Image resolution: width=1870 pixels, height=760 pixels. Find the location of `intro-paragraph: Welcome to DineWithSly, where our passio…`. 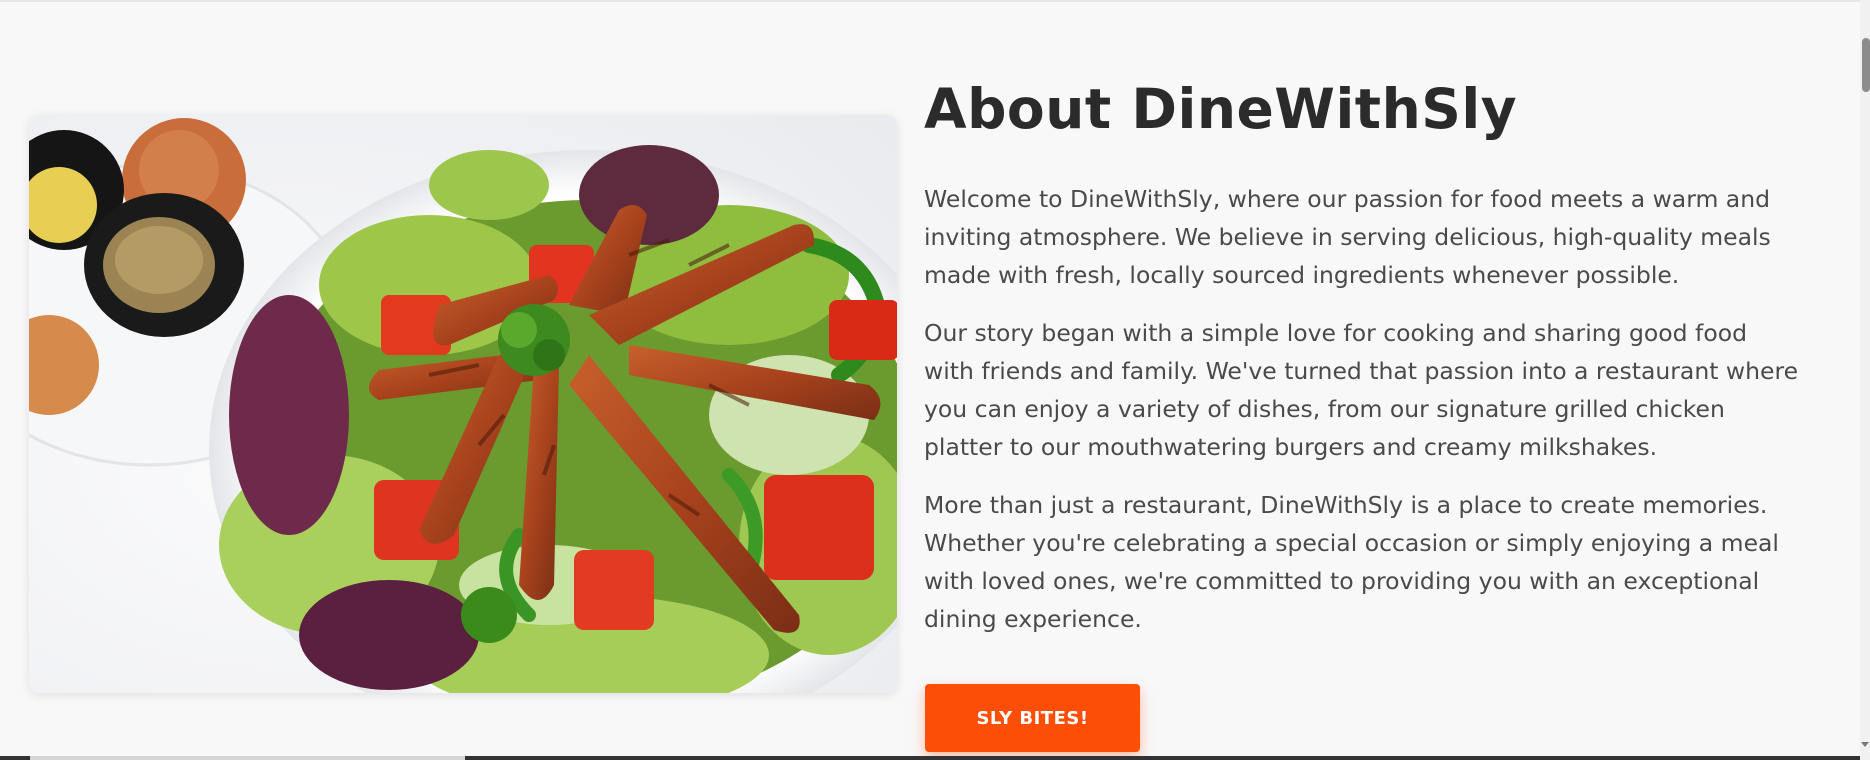

intro-paragraph: Welcome to DineWithSly, where our passio… is located at coordinates (1347, 237).